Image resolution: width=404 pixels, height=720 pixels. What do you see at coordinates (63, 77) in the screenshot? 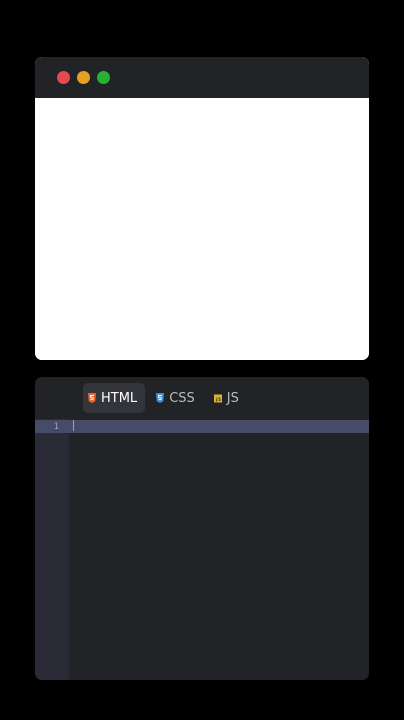
I see `close-window-button` at bounding box center [63, 77].